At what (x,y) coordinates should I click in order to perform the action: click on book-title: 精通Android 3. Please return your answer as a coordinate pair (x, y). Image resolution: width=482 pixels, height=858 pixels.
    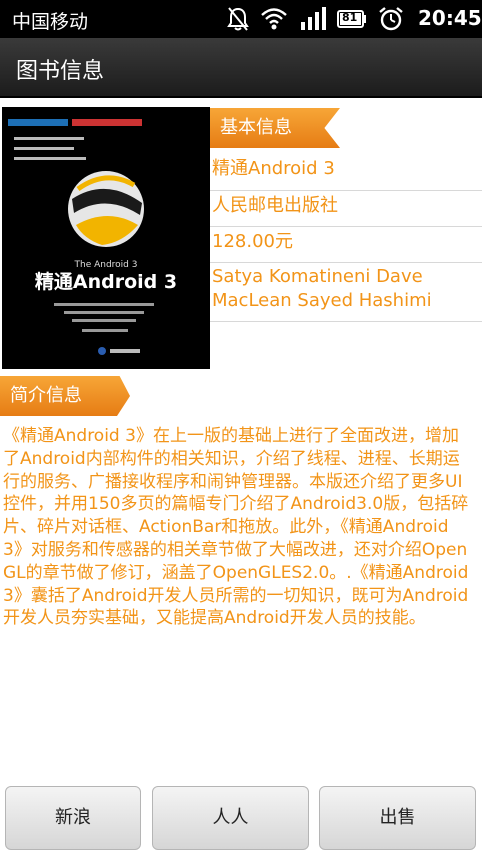
    Looking at the image, I should click on (346, 172).